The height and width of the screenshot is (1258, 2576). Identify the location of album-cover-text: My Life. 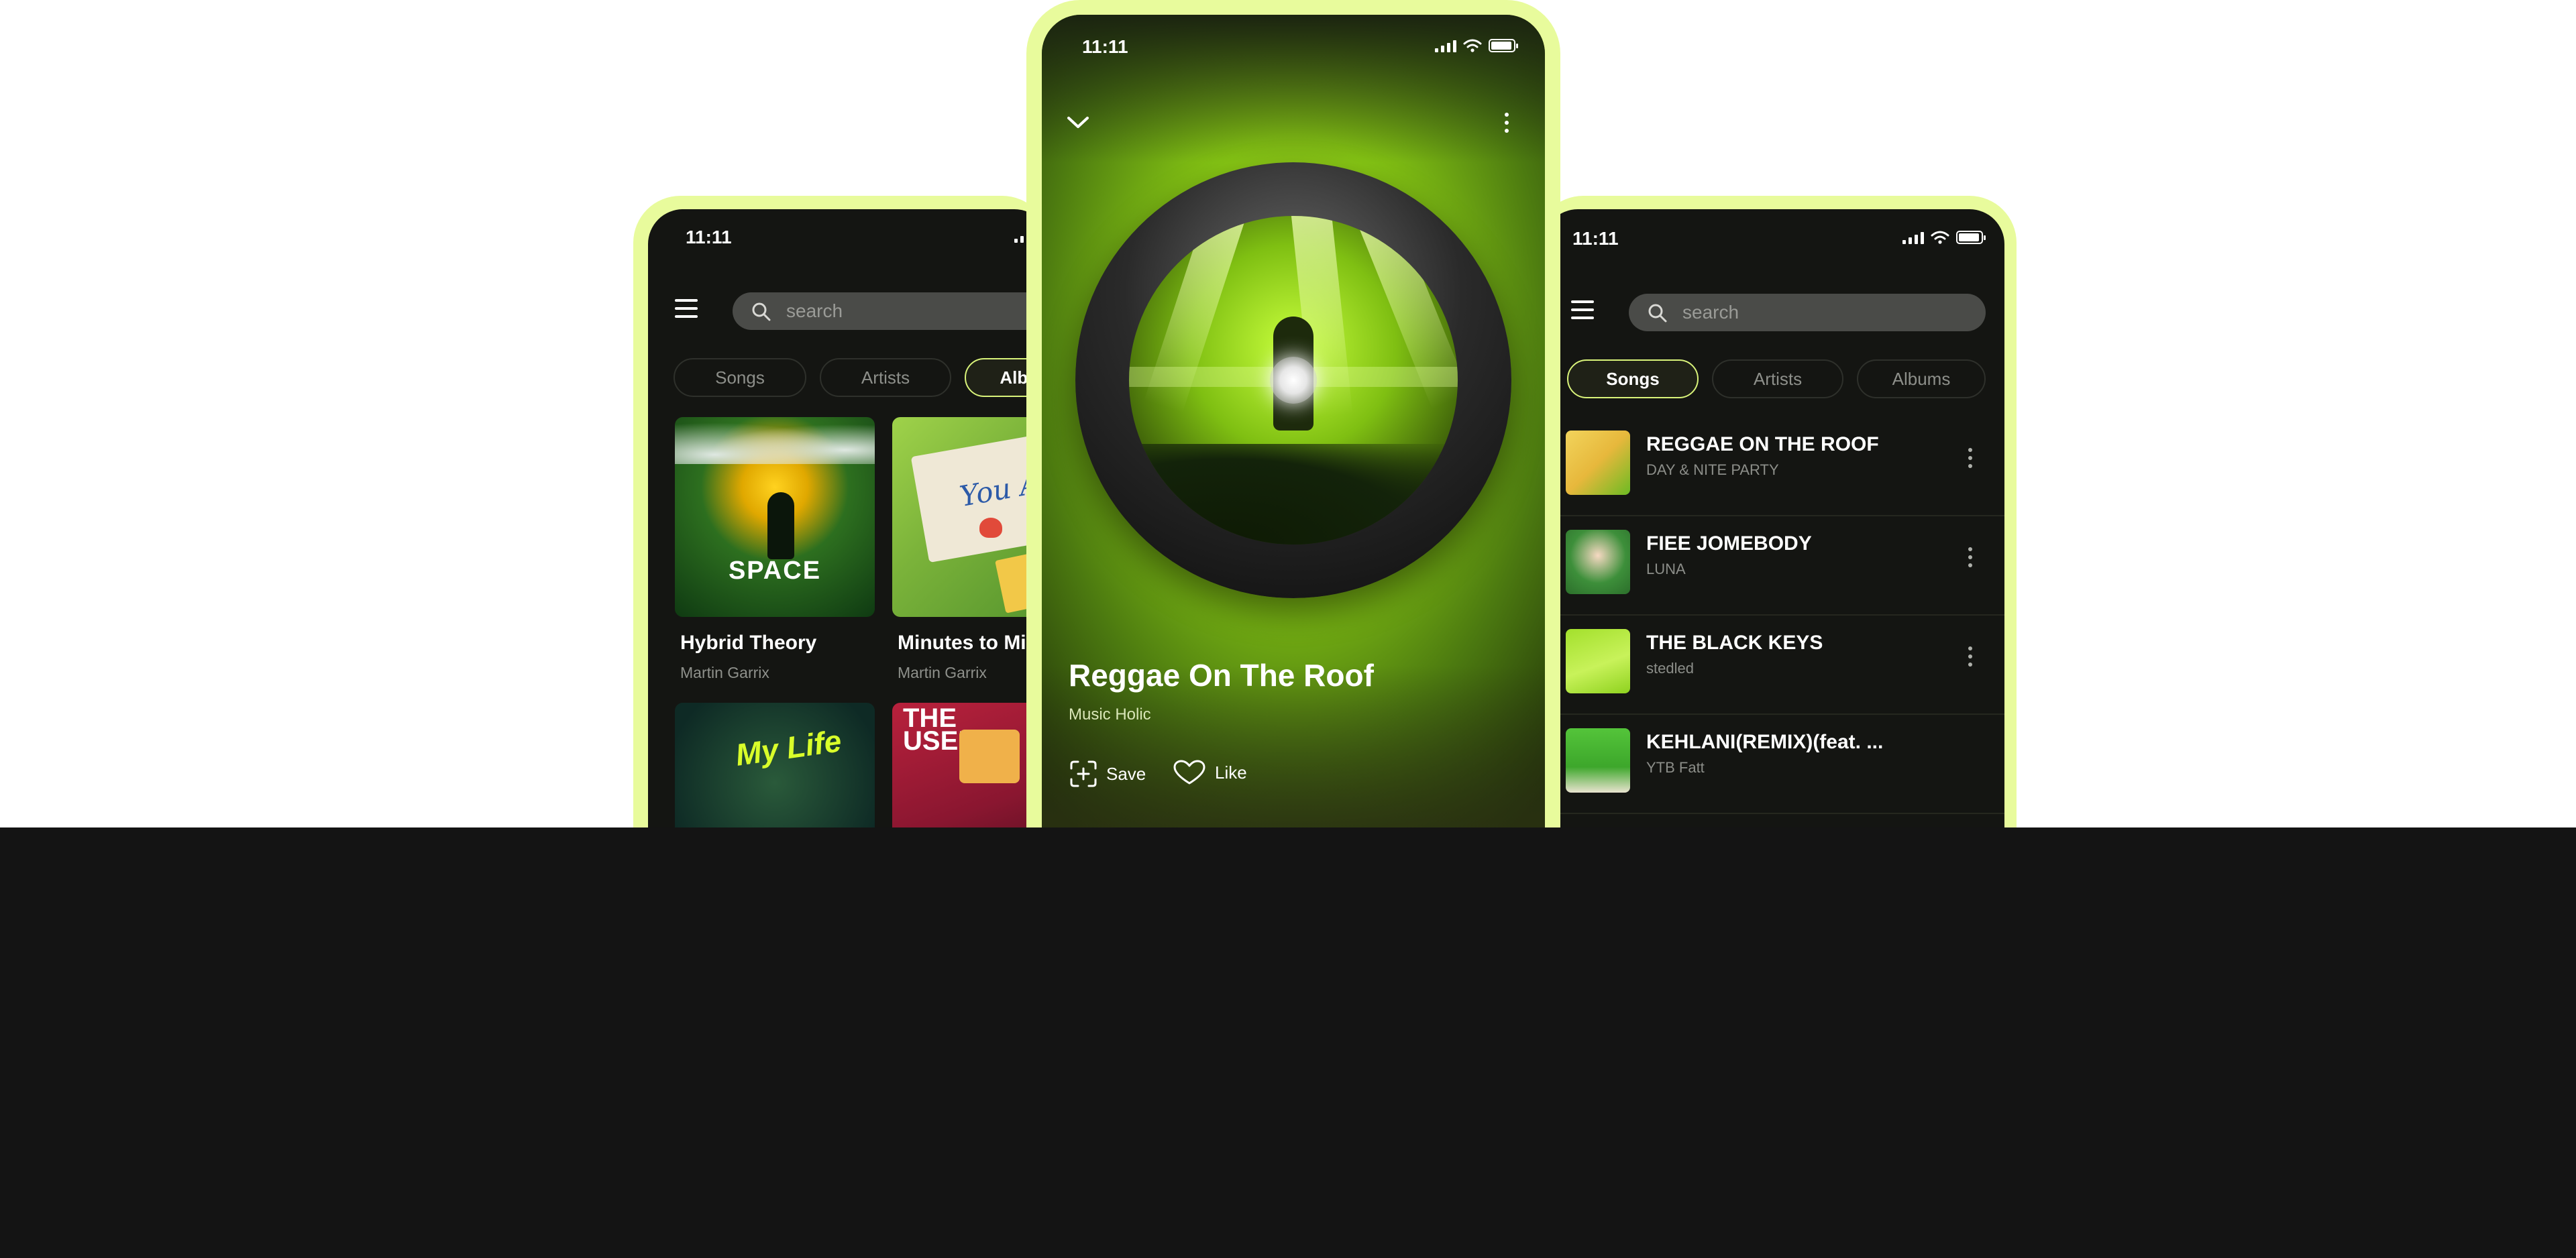
(788, 748).